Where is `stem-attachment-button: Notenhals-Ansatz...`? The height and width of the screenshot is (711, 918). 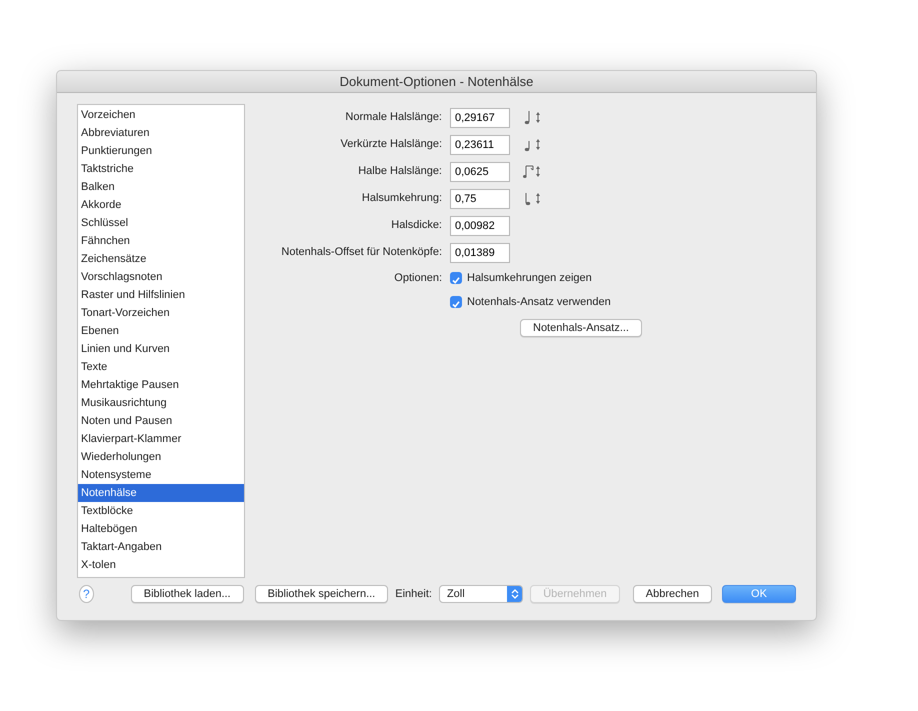
stem-attachment-button: Notenhals-Ansatz... is located at coordinates (581, 327).